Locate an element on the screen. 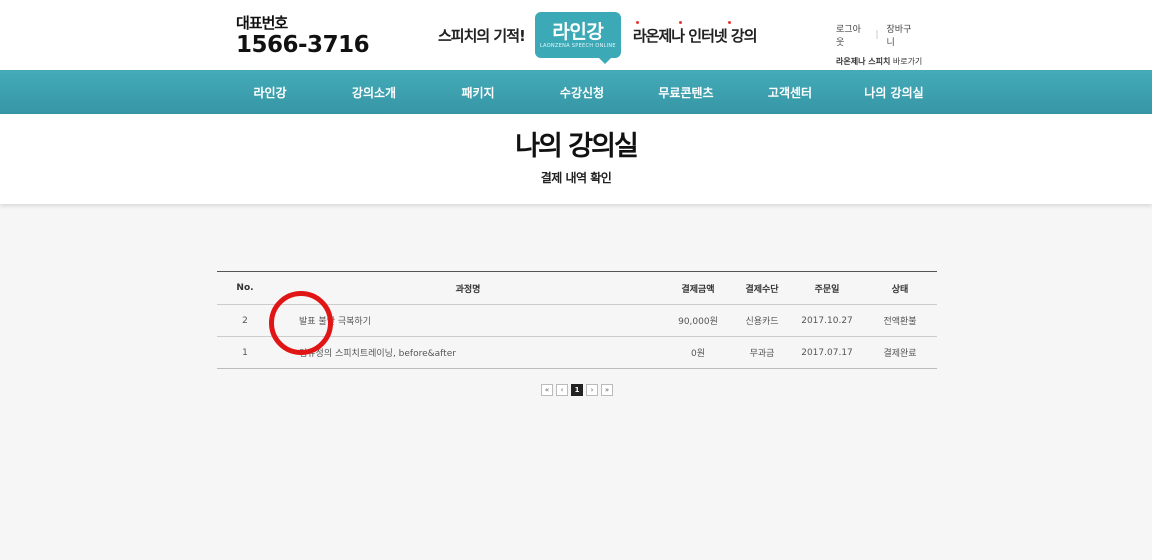  nav-item-enroll: 수강신청 is located at coordinates (582, 92).